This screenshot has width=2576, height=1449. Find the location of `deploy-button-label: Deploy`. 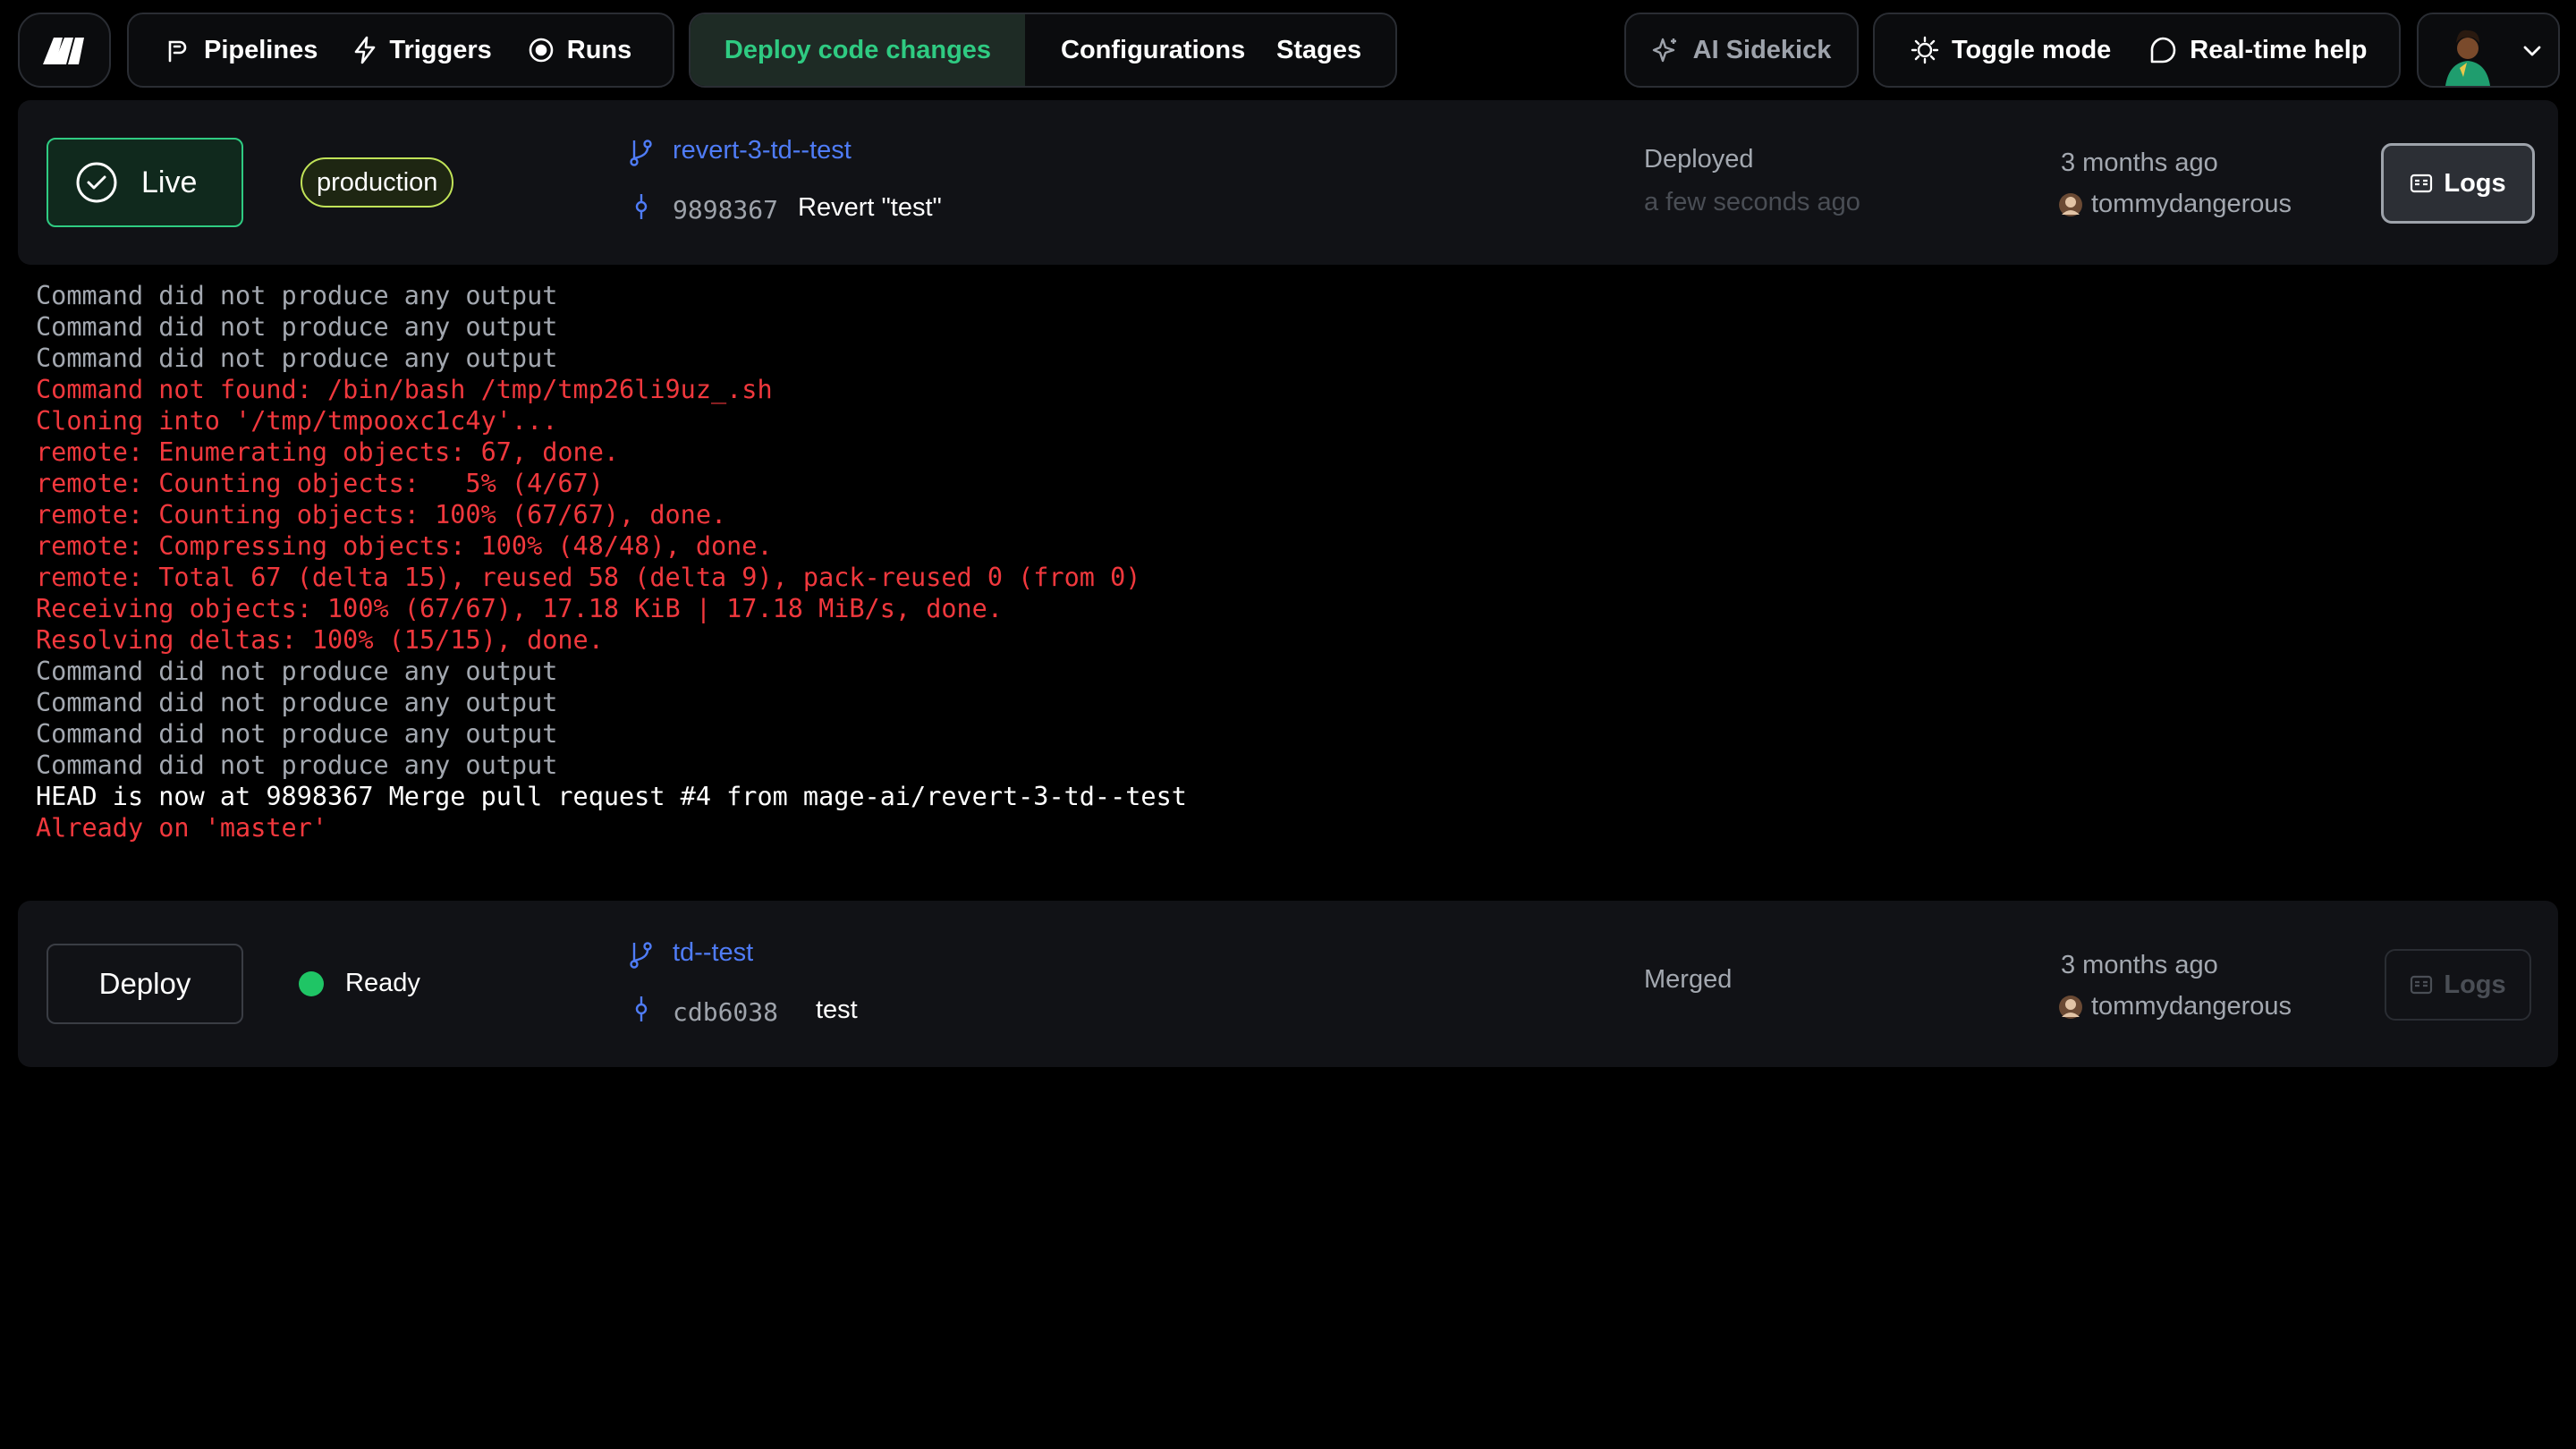

deploy-button-label: Deploy is located at coordinates (144, 983).